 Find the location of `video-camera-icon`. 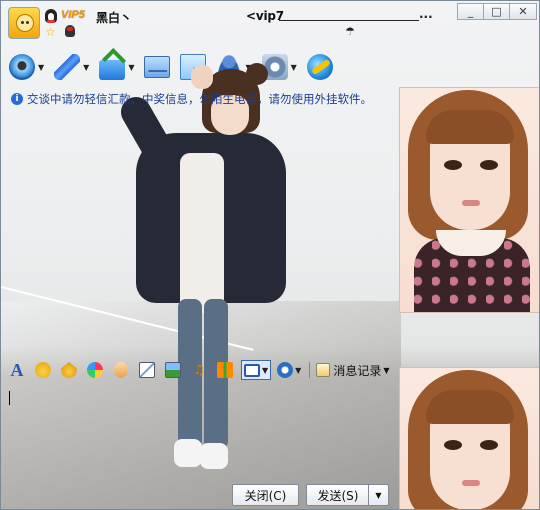

video-camera-icon is located at coordinates (22, 67).